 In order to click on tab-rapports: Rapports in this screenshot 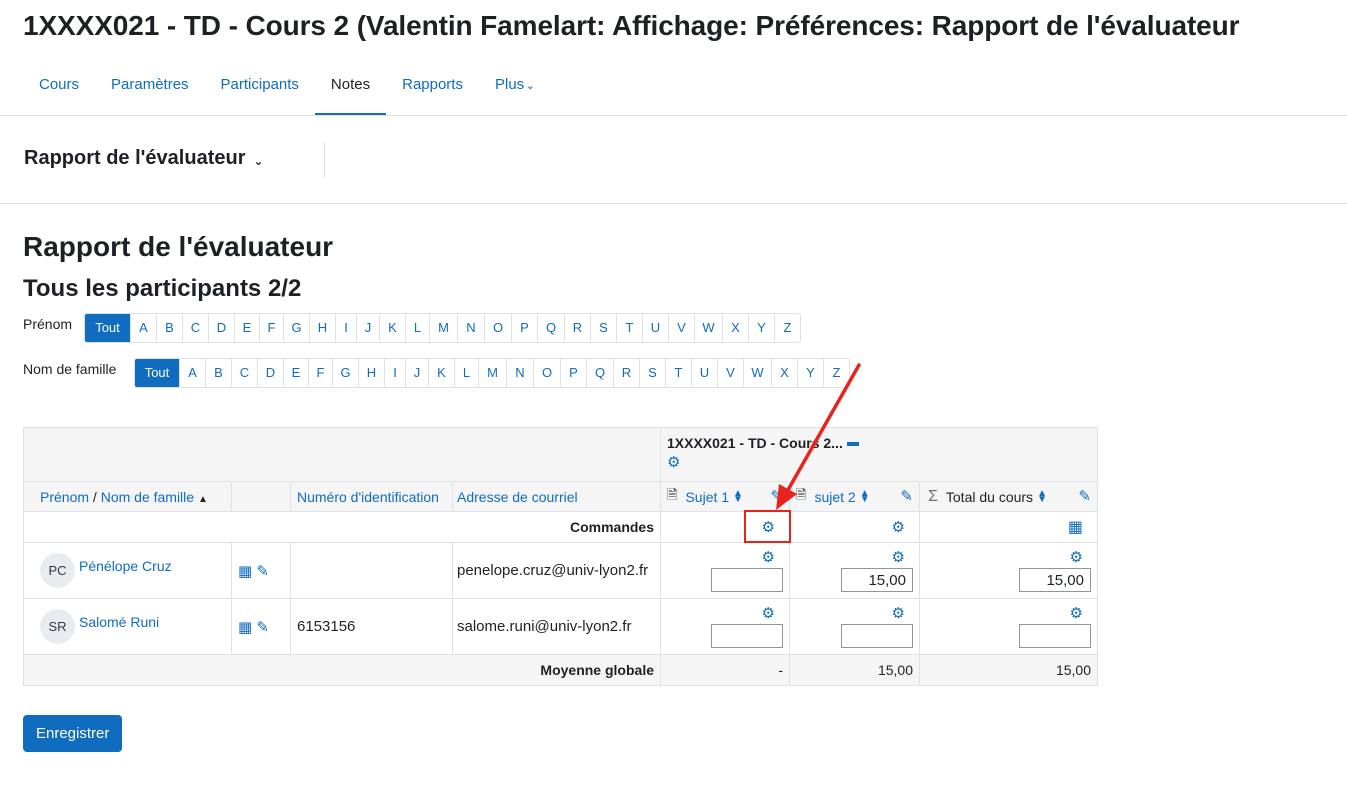, I will do `click(432, 87)`.